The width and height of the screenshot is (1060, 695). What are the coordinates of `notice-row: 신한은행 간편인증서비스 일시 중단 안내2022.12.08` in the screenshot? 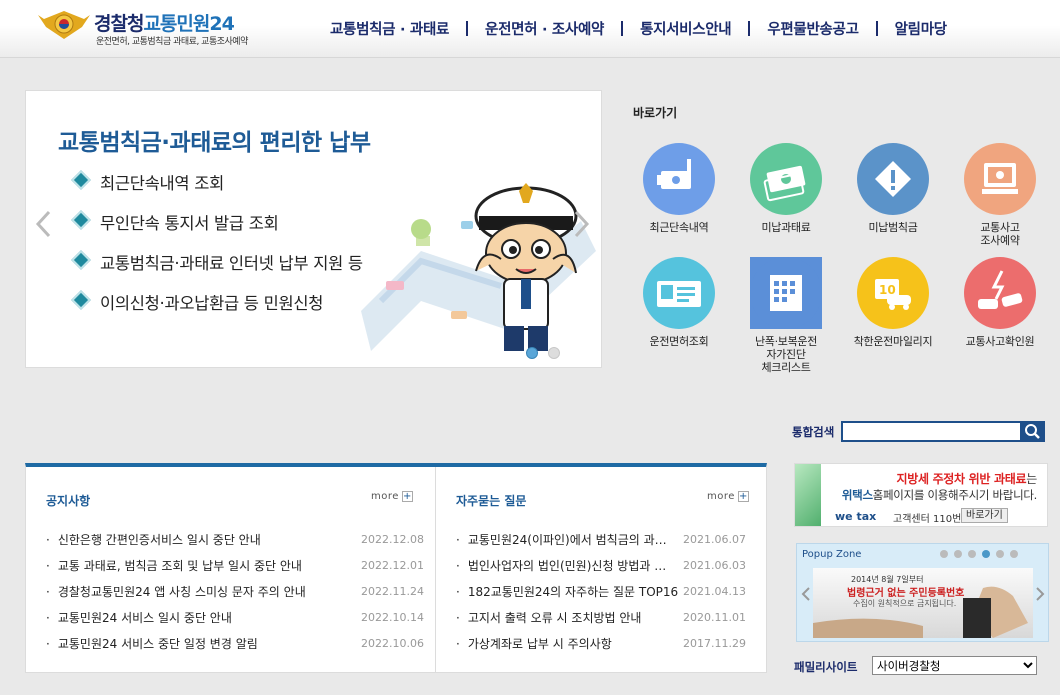 It's located at (235, 540).